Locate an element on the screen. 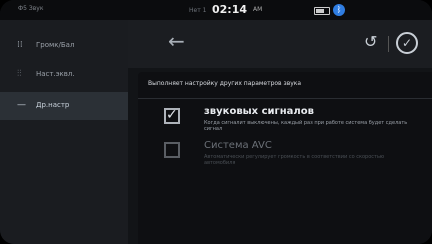 This screenshot has width=432, height=244. checkbox-checked-icon is located at coordinates (172, 115).